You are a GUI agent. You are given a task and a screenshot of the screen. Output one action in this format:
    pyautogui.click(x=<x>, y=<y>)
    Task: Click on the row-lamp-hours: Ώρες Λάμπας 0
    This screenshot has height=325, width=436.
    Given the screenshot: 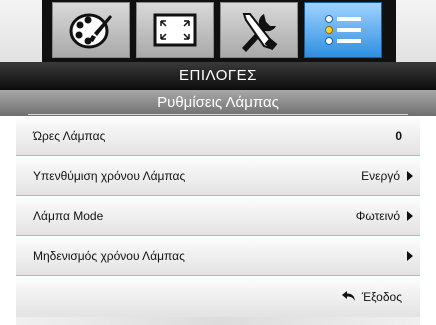 What is the action you would take?
    pyautogui.click(x=218, y=136)
    